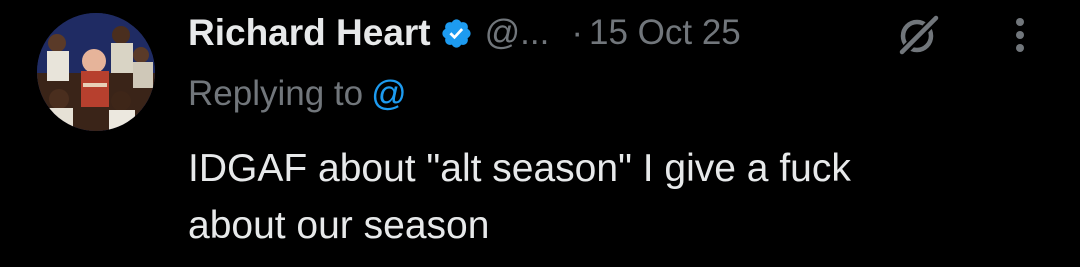 The image size is (1080, 267). Describe the element at coordinates (456, 33) in the screenshot. I see `verified-badge-icon` at that location.